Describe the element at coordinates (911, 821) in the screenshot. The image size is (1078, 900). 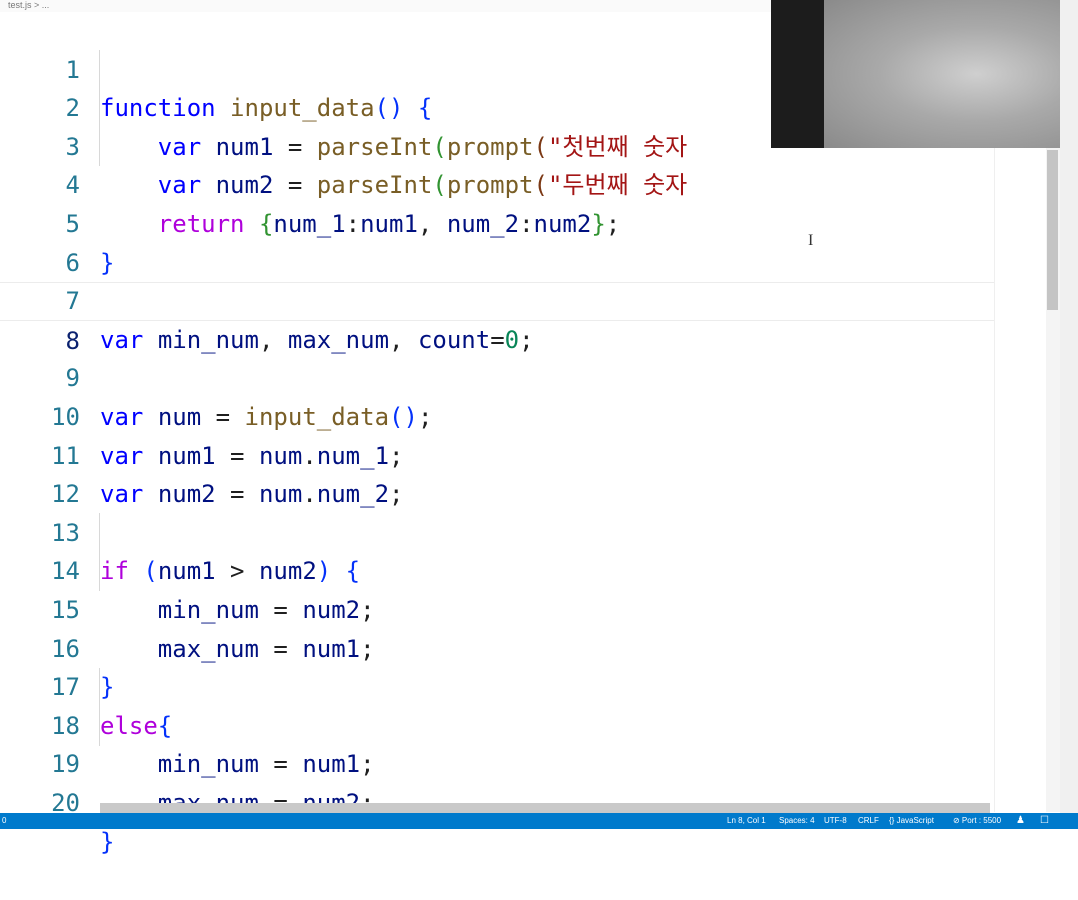
I see `status-language: {} JavaScript` at that location.